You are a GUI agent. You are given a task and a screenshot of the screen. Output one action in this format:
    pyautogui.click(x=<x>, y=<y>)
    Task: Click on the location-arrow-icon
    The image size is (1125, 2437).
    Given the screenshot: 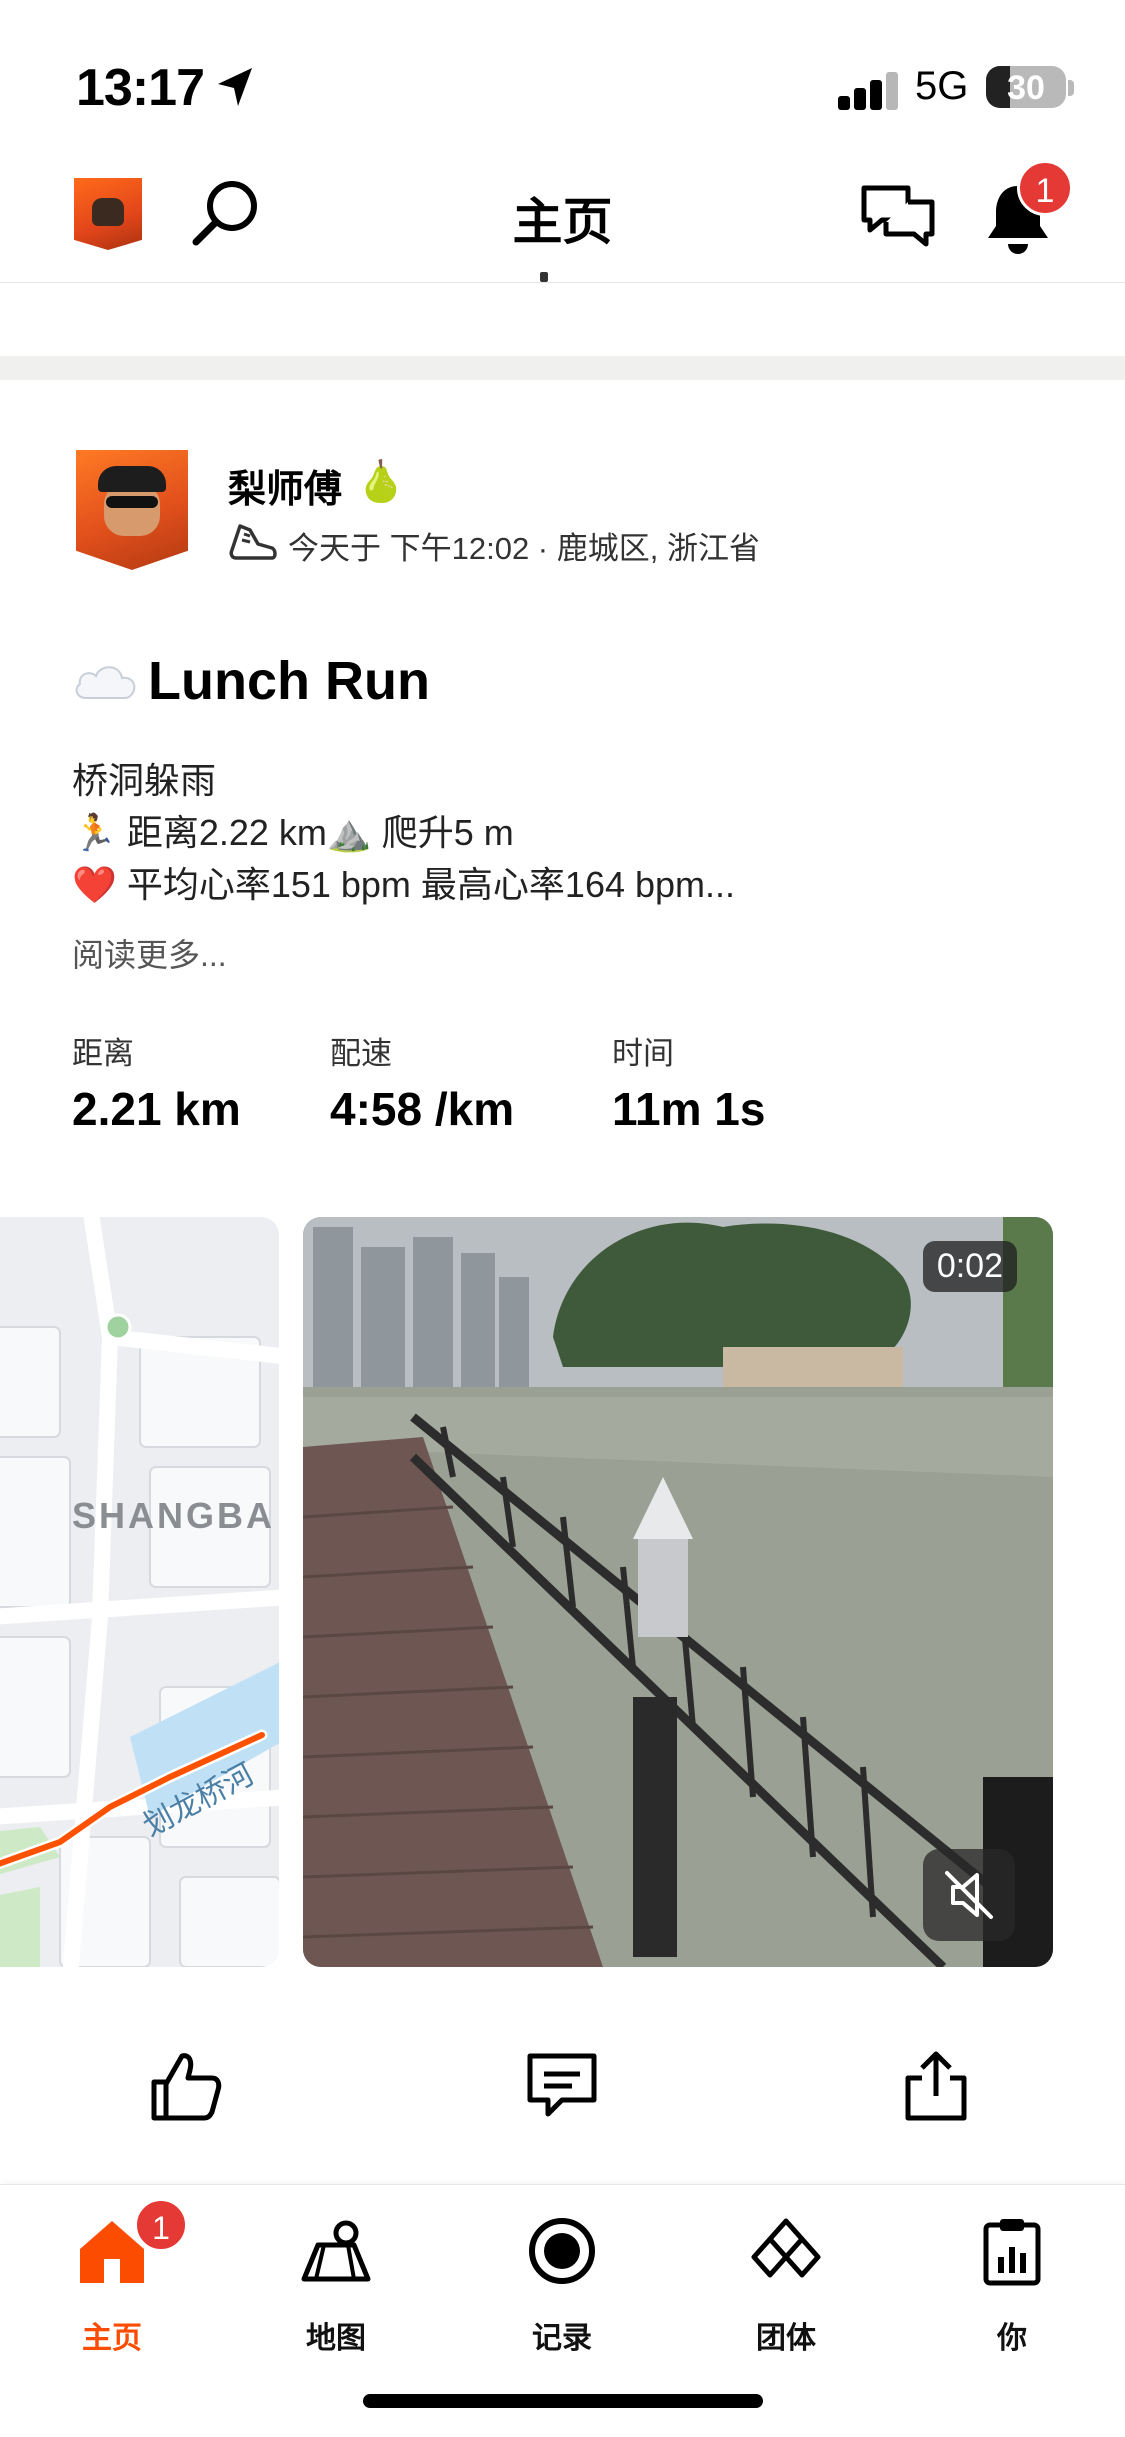 What is the action you would take?
    pyautogui.click(x=235, y=87)
    